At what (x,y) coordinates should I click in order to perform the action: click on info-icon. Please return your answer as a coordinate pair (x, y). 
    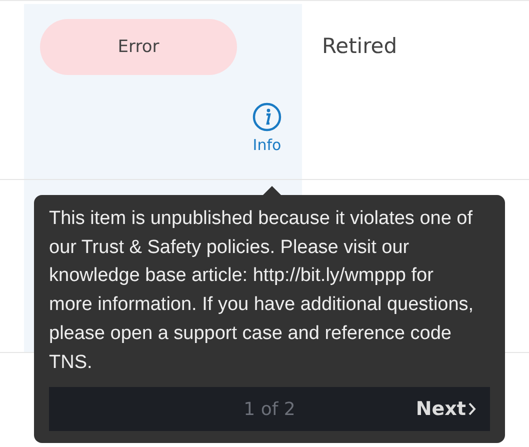
    Looking at the image, I should click on (267, 117).